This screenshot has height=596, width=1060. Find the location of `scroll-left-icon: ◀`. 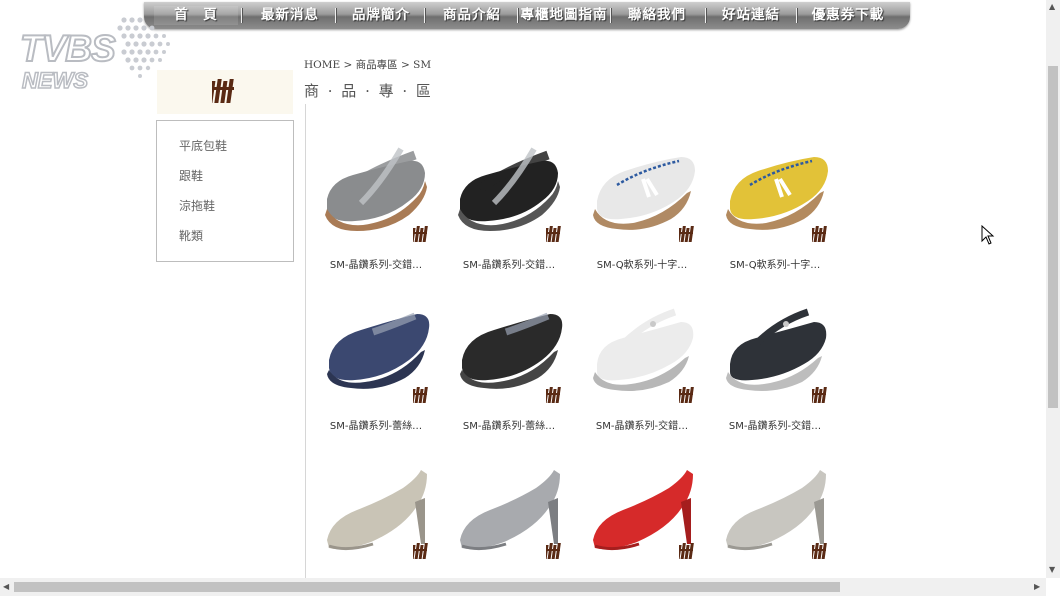

scroll-left-icon: ◀ is located at coordinates (6, 586).